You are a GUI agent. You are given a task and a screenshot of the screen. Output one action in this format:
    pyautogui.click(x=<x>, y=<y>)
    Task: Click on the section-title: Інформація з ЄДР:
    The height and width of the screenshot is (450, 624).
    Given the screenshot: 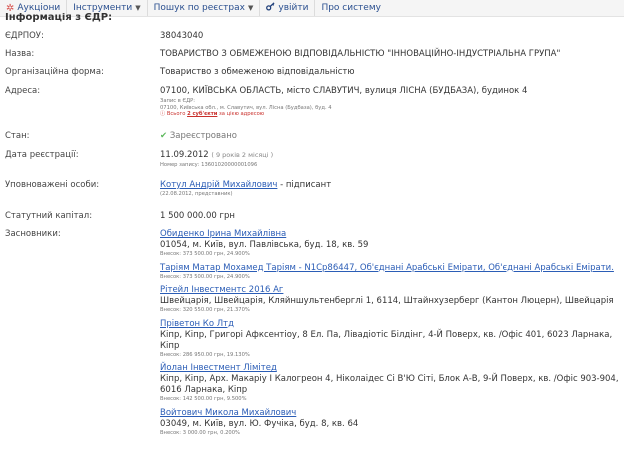 What is the action you would take?
    pyautogui.click(x=59, y=17)
    